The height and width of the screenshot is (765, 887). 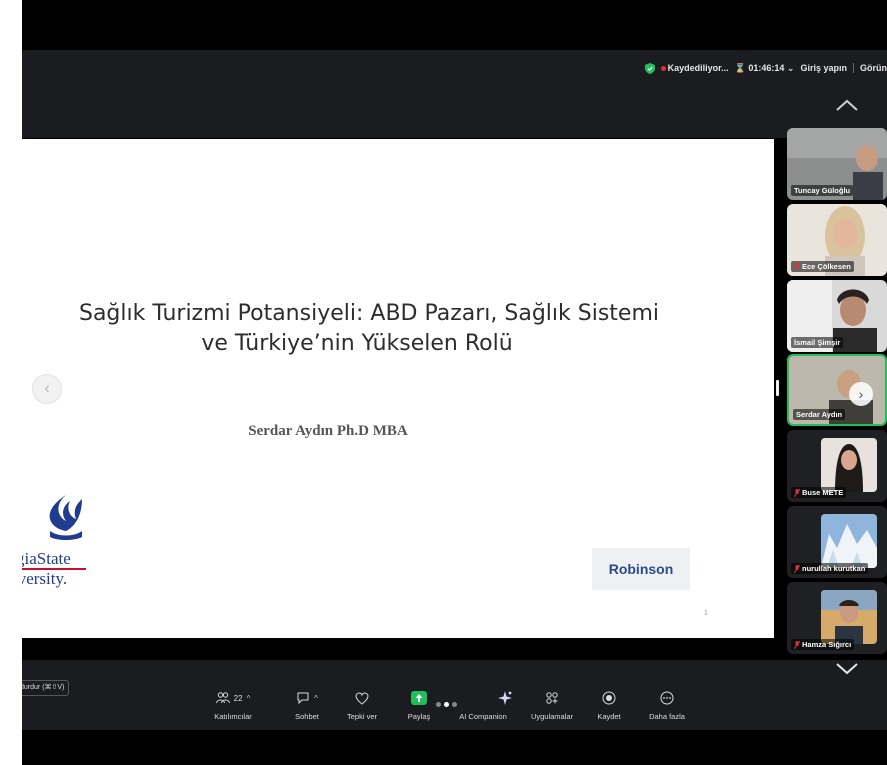 I want to click on slide-title-line-2: ve Türkiye’nin Yükselen Rolü, so click(x=357, y=343).